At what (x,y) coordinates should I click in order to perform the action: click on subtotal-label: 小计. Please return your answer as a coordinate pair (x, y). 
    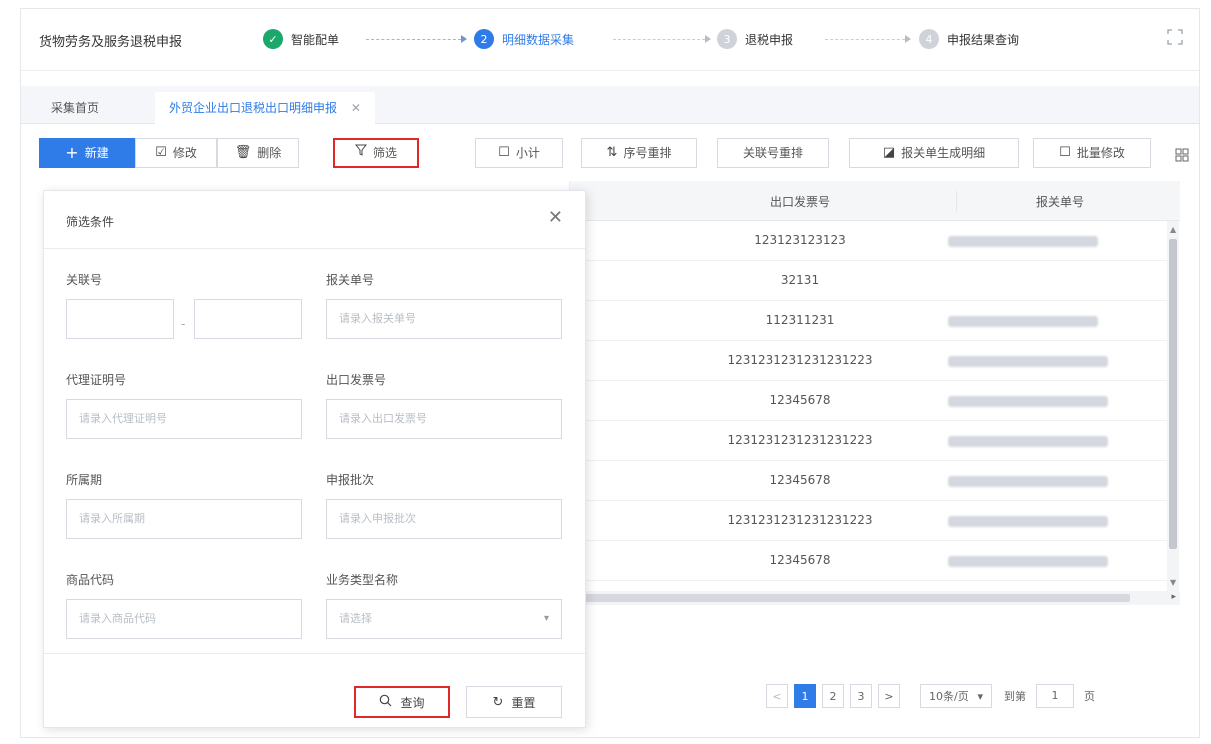
    Looking at the image, I should click on (527, 153).